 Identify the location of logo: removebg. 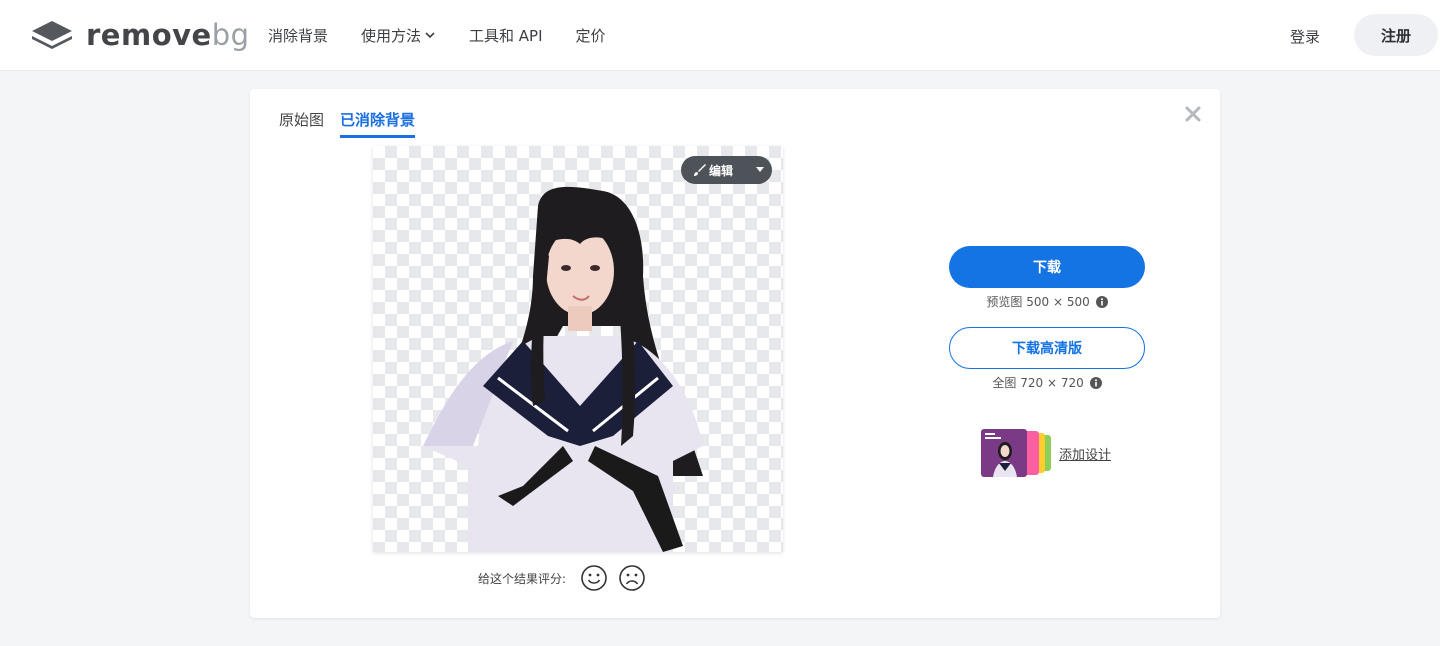
(140, 35).